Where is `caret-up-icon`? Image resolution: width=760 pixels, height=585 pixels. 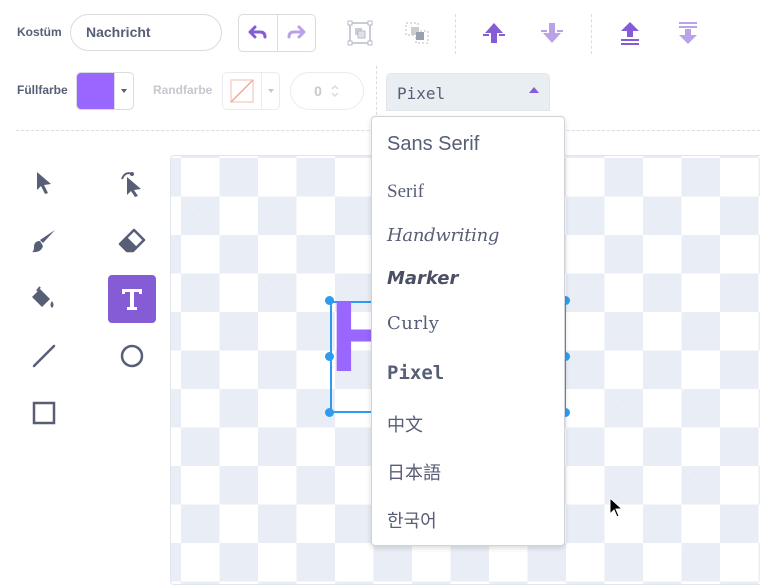 caret-up-icon is located at coordinates (534, 90).